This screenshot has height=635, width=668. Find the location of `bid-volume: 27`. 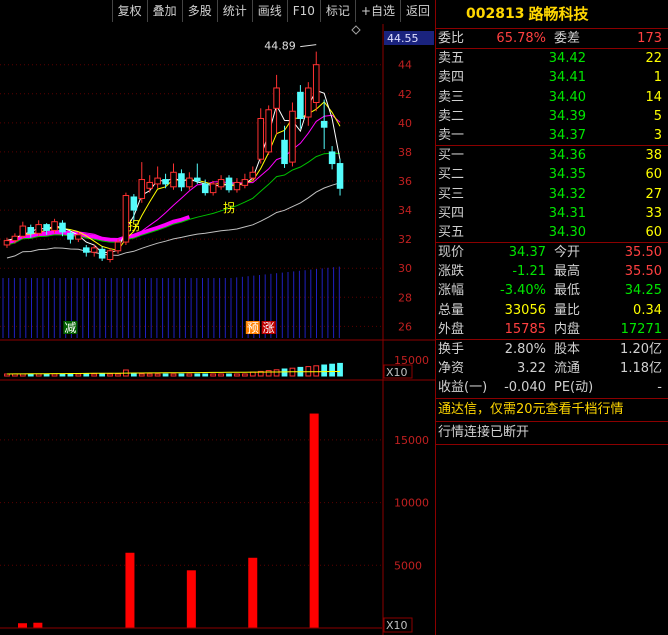

bid-volume: 27 is located at coordinates (653, 194).